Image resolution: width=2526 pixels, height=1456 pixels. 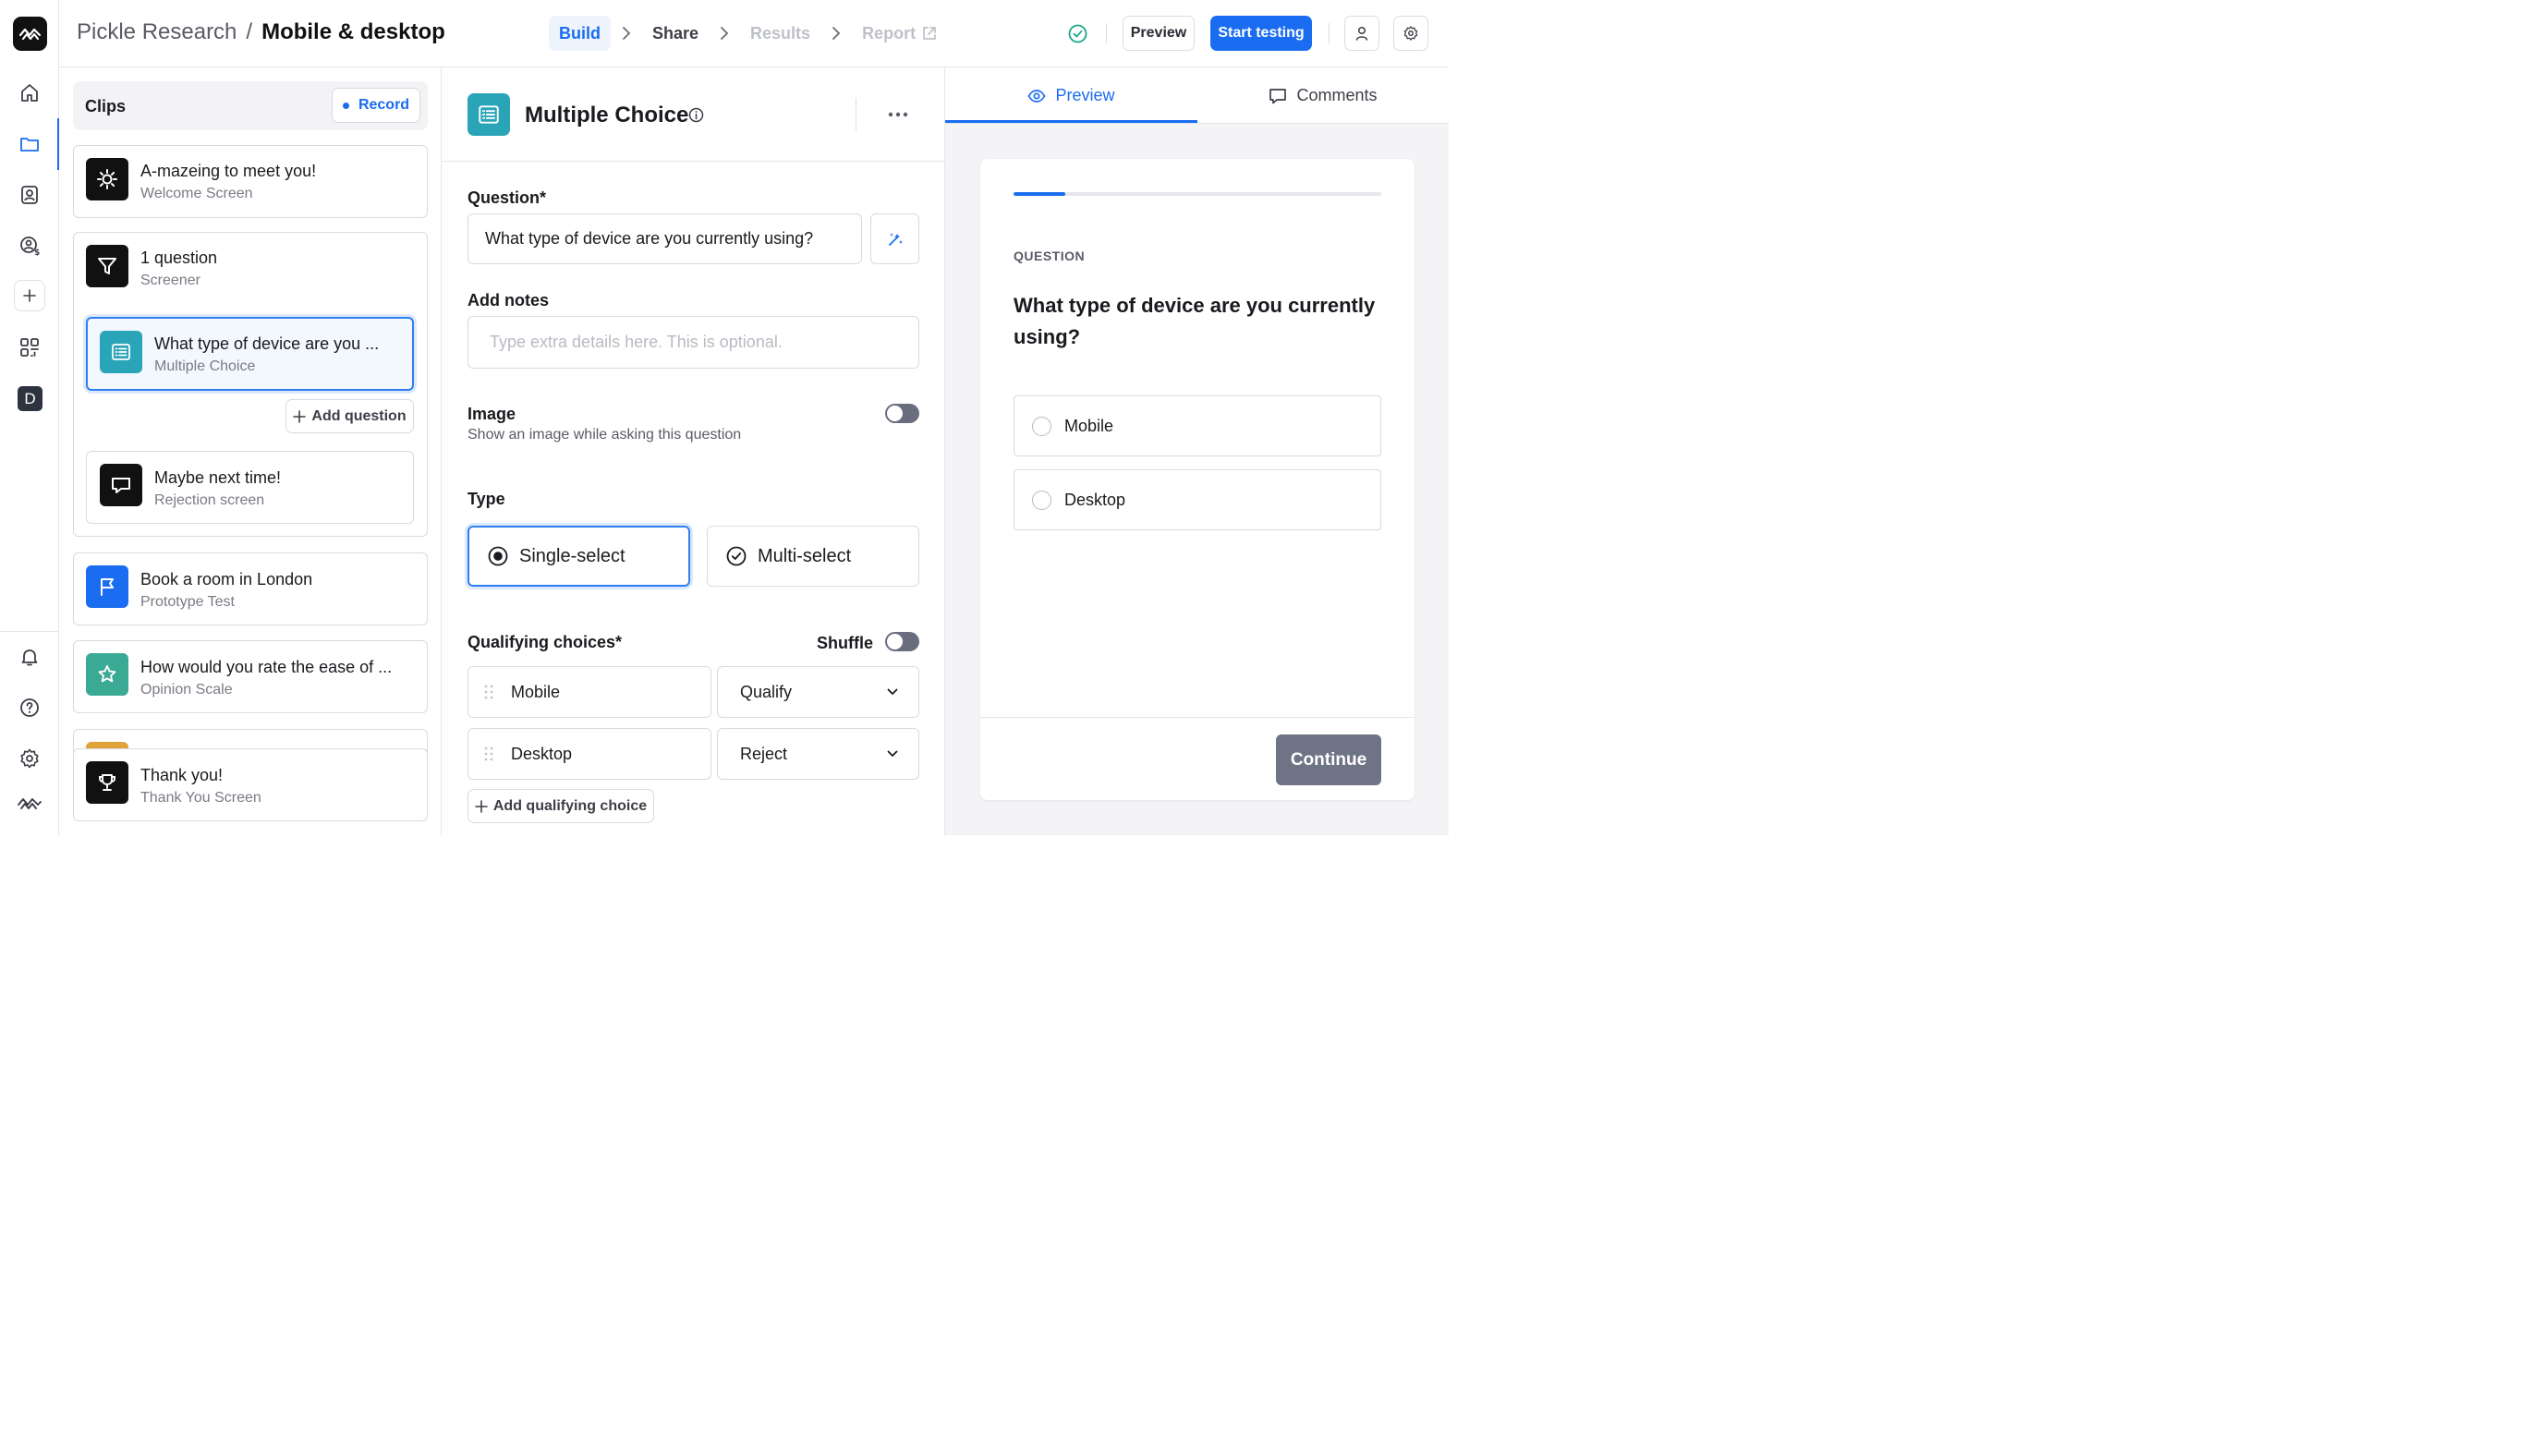 What do you see at coordinates (205, 366) in the screenshot?
I see `clip-subtitle: Multiple Choice` at bounding box center [205, 366].